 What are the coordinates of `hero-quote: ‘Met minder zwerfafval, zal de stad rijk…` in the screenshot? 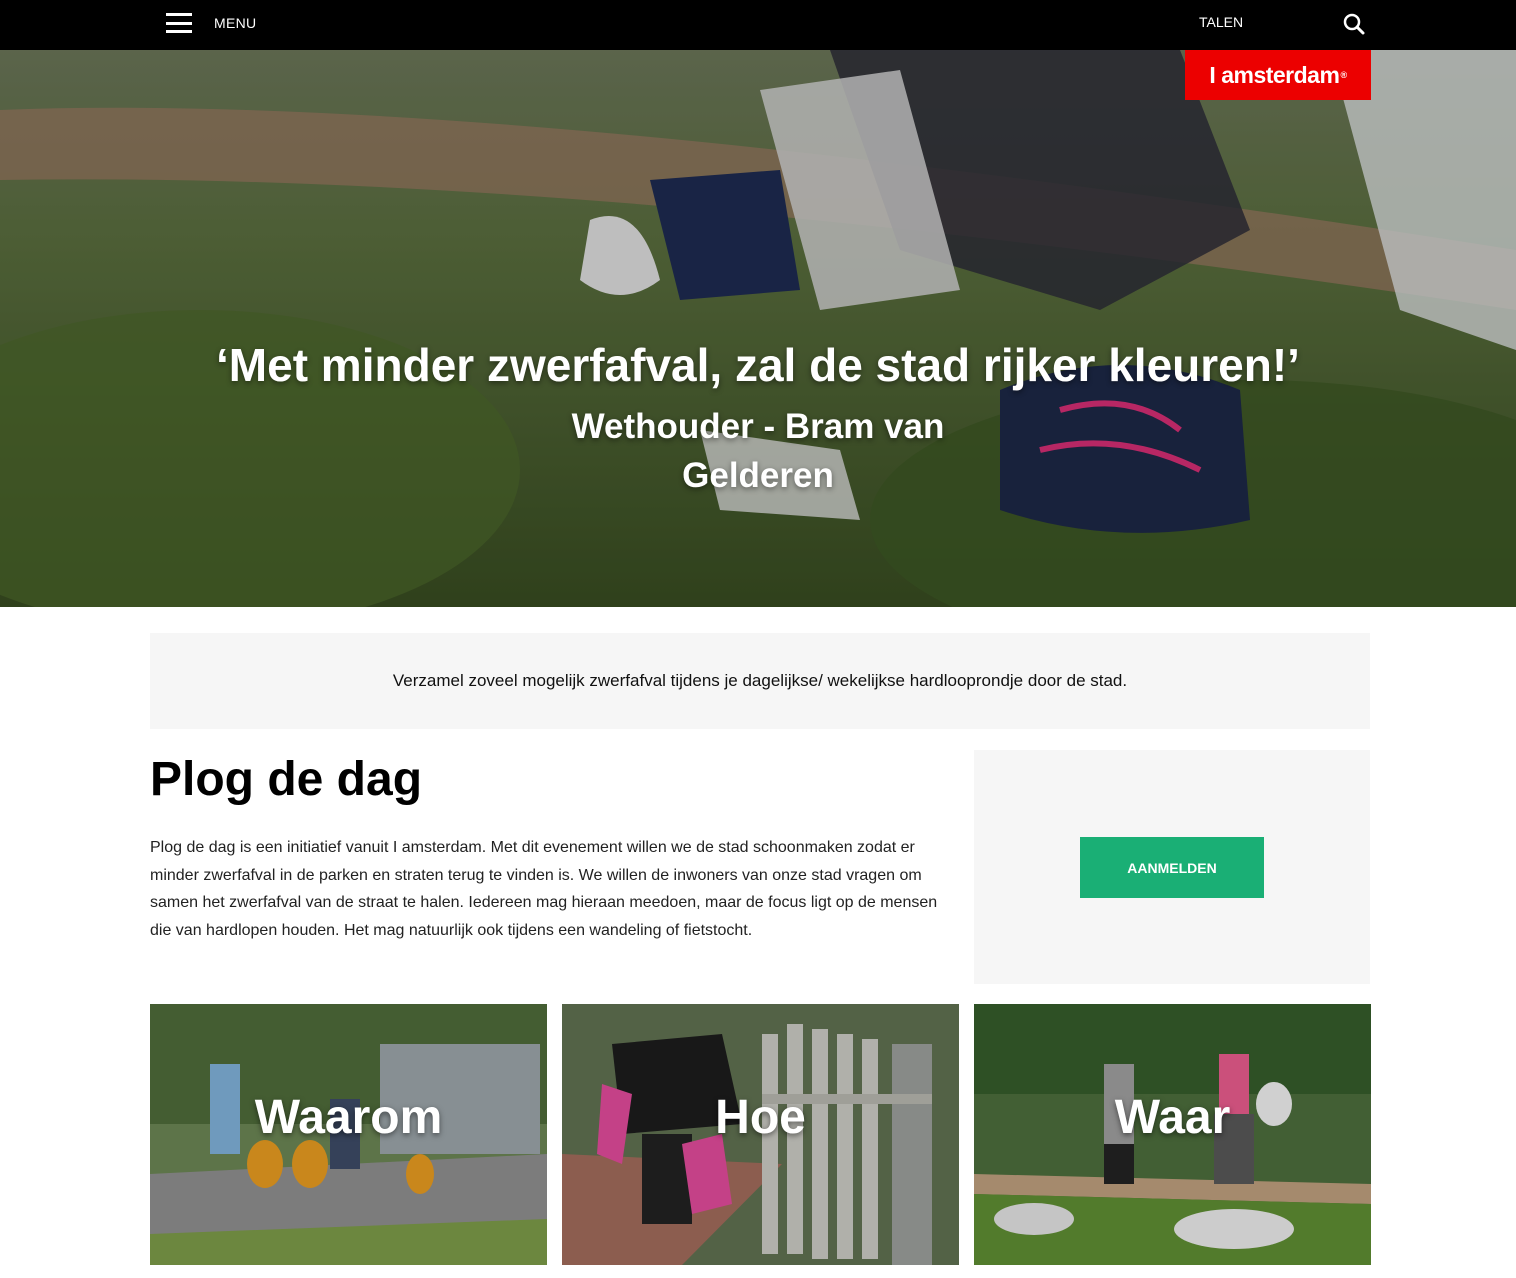 It's located at (758, 365).